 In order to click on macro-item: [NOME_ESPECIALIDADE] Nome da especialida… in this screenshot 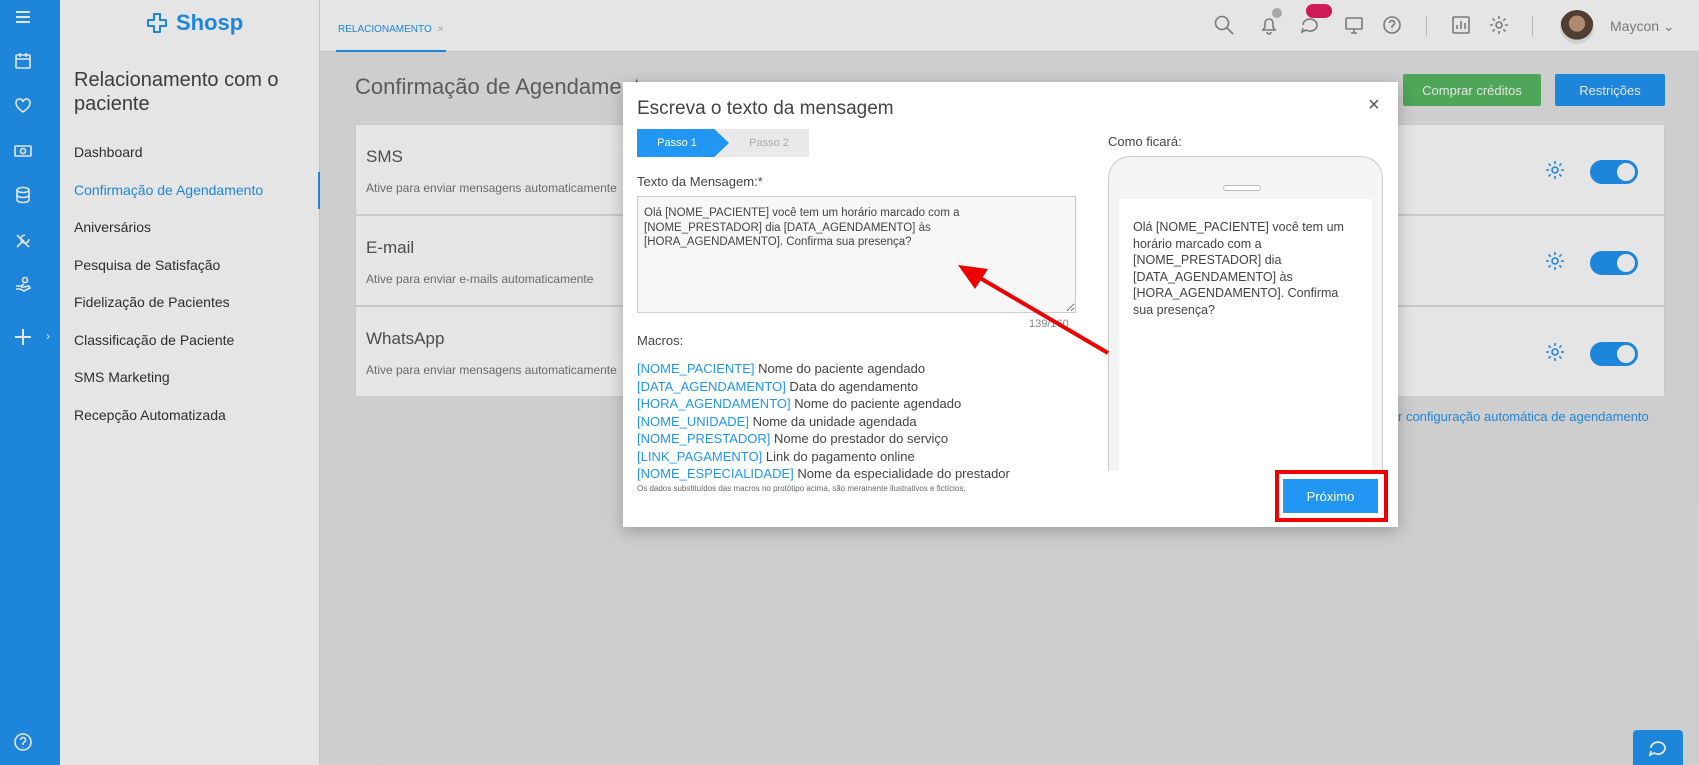, I will do `click(823, 474)`.